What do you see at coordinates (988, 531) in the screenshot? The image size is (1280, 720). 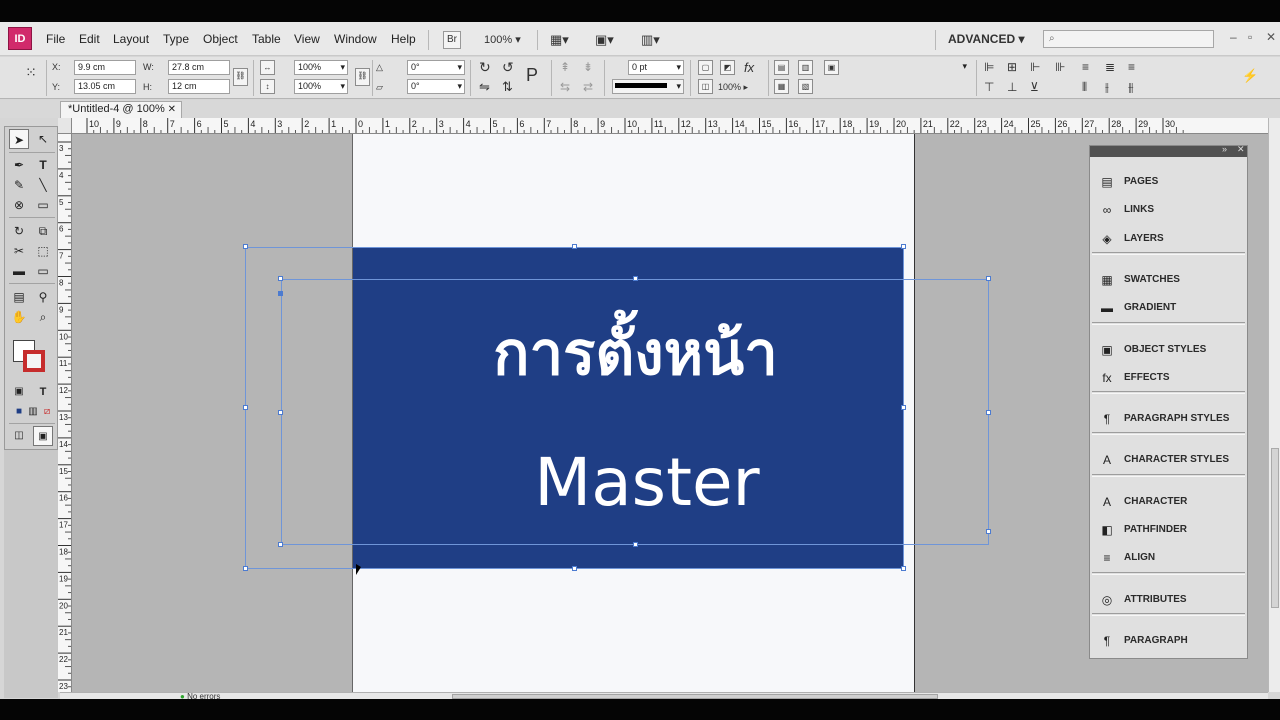 I see `text-frame-out-port` at bounding box center [988, 531].